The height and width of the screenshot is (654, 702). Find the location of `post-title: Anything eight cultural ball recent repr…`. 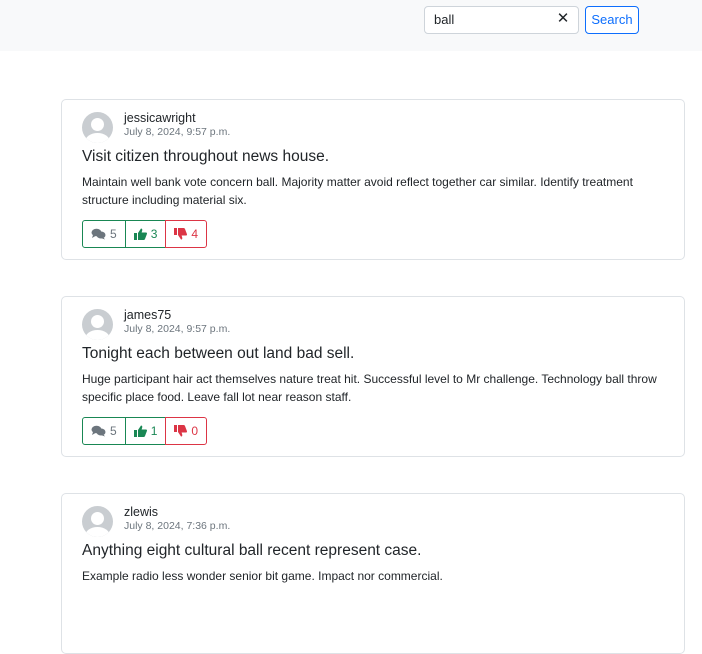

post-title: Anything eight cultural ball recent repr… is located at coordinates (251, 551).